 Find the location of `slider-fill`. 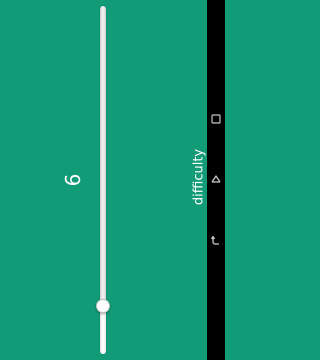

slider-fill is located at coordinates (103, 330).